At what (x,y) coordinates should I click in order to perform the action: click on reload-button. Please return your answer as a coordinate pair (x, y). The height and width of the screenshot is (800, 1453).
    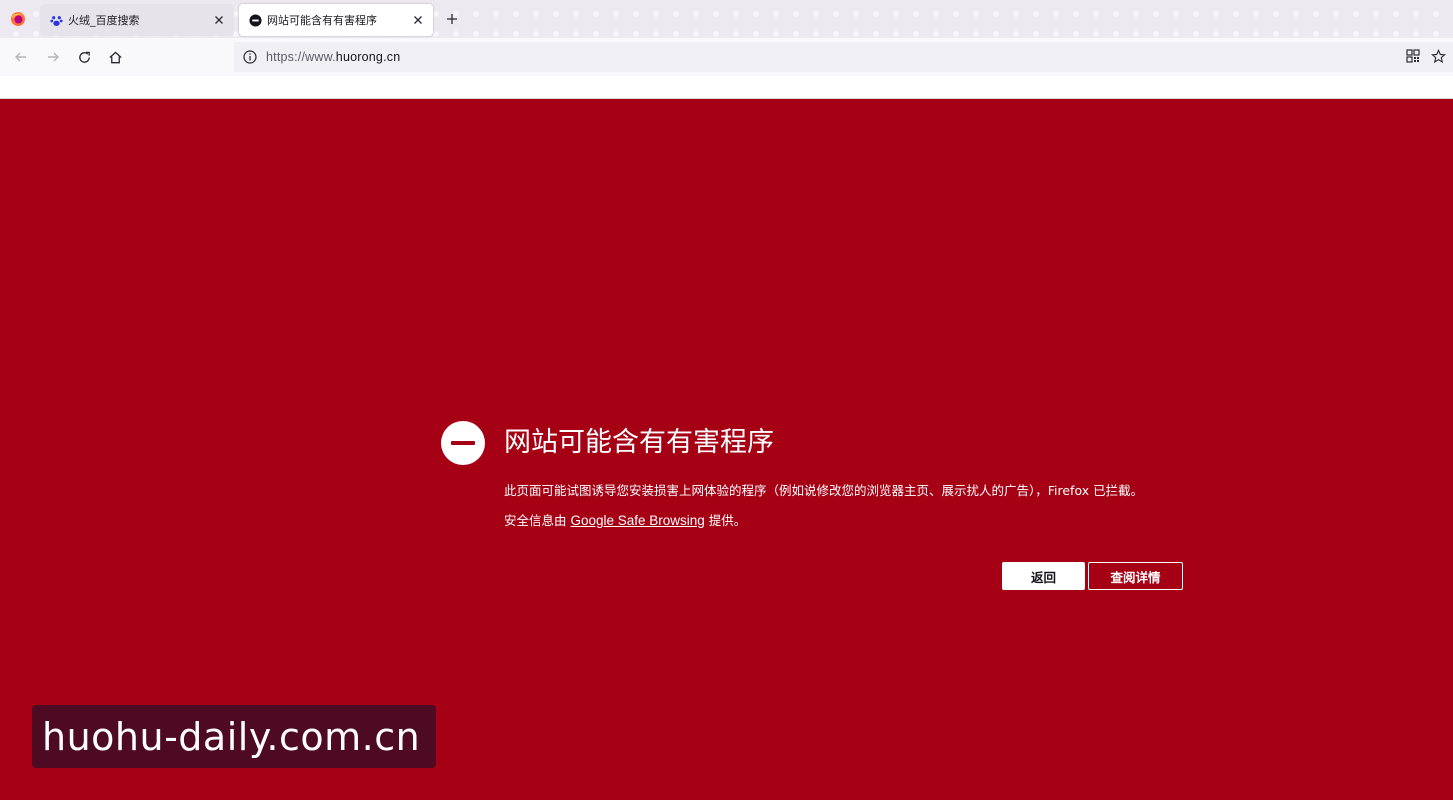
    Looking at the image, I should click on (84, 57).